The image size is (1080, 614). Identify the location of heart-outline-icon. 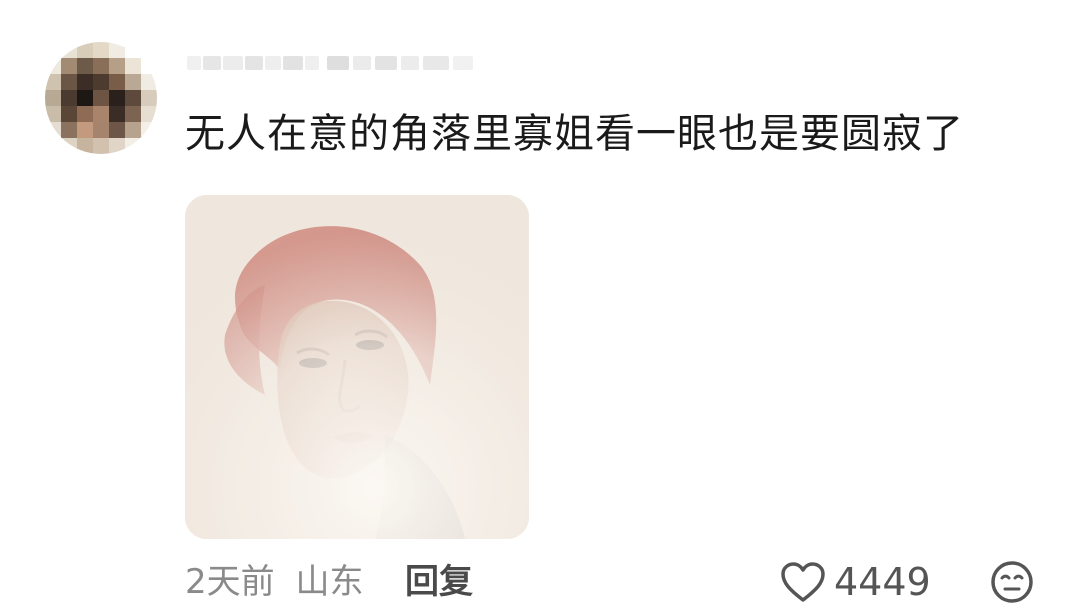
(803, 582).